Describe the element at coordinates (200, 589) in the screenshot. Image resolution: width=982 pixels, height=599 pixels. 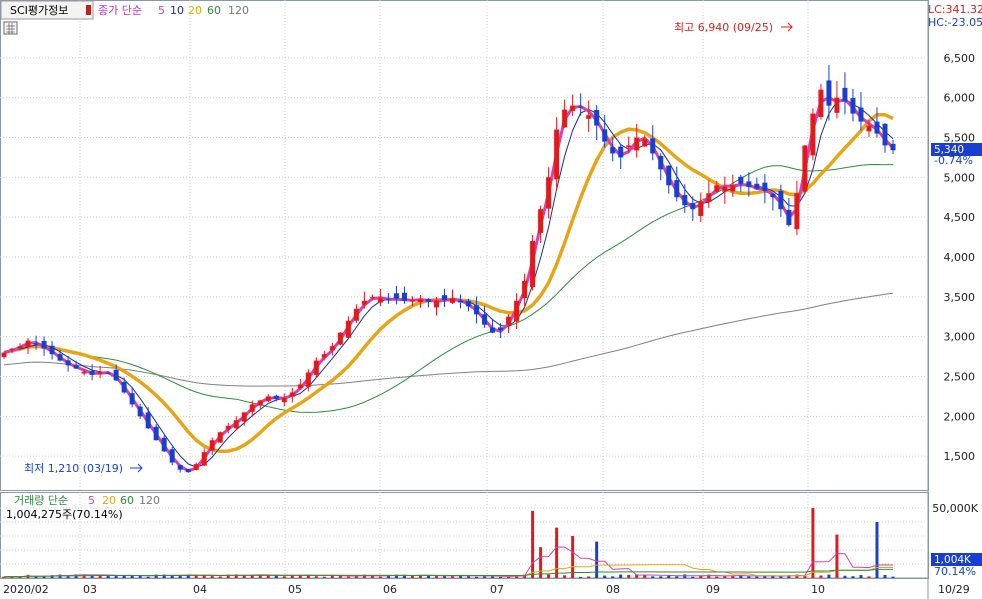
I see `x-tick-label: 04` at that location.